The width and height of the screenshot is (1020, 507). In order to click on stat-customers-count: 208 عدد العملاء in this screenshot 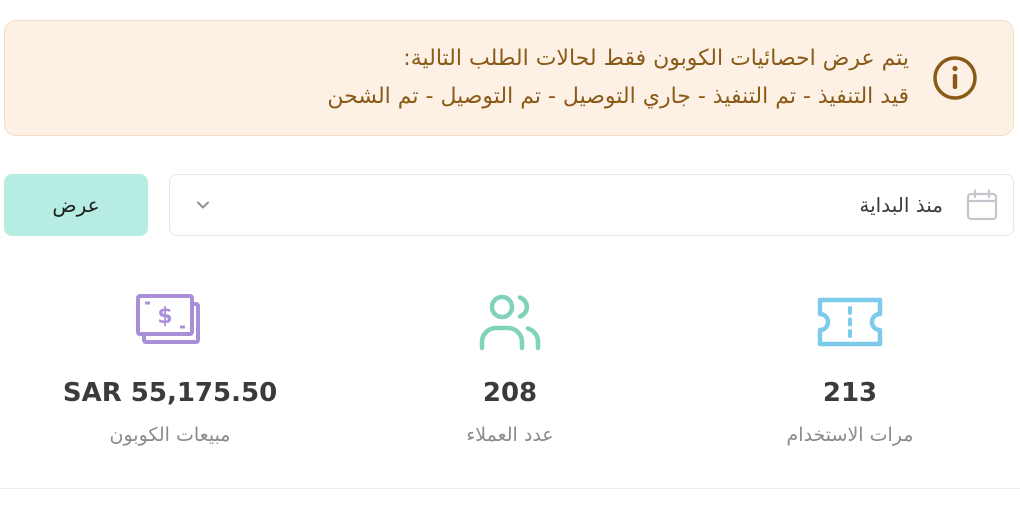, I will do `click(510, 370)`.